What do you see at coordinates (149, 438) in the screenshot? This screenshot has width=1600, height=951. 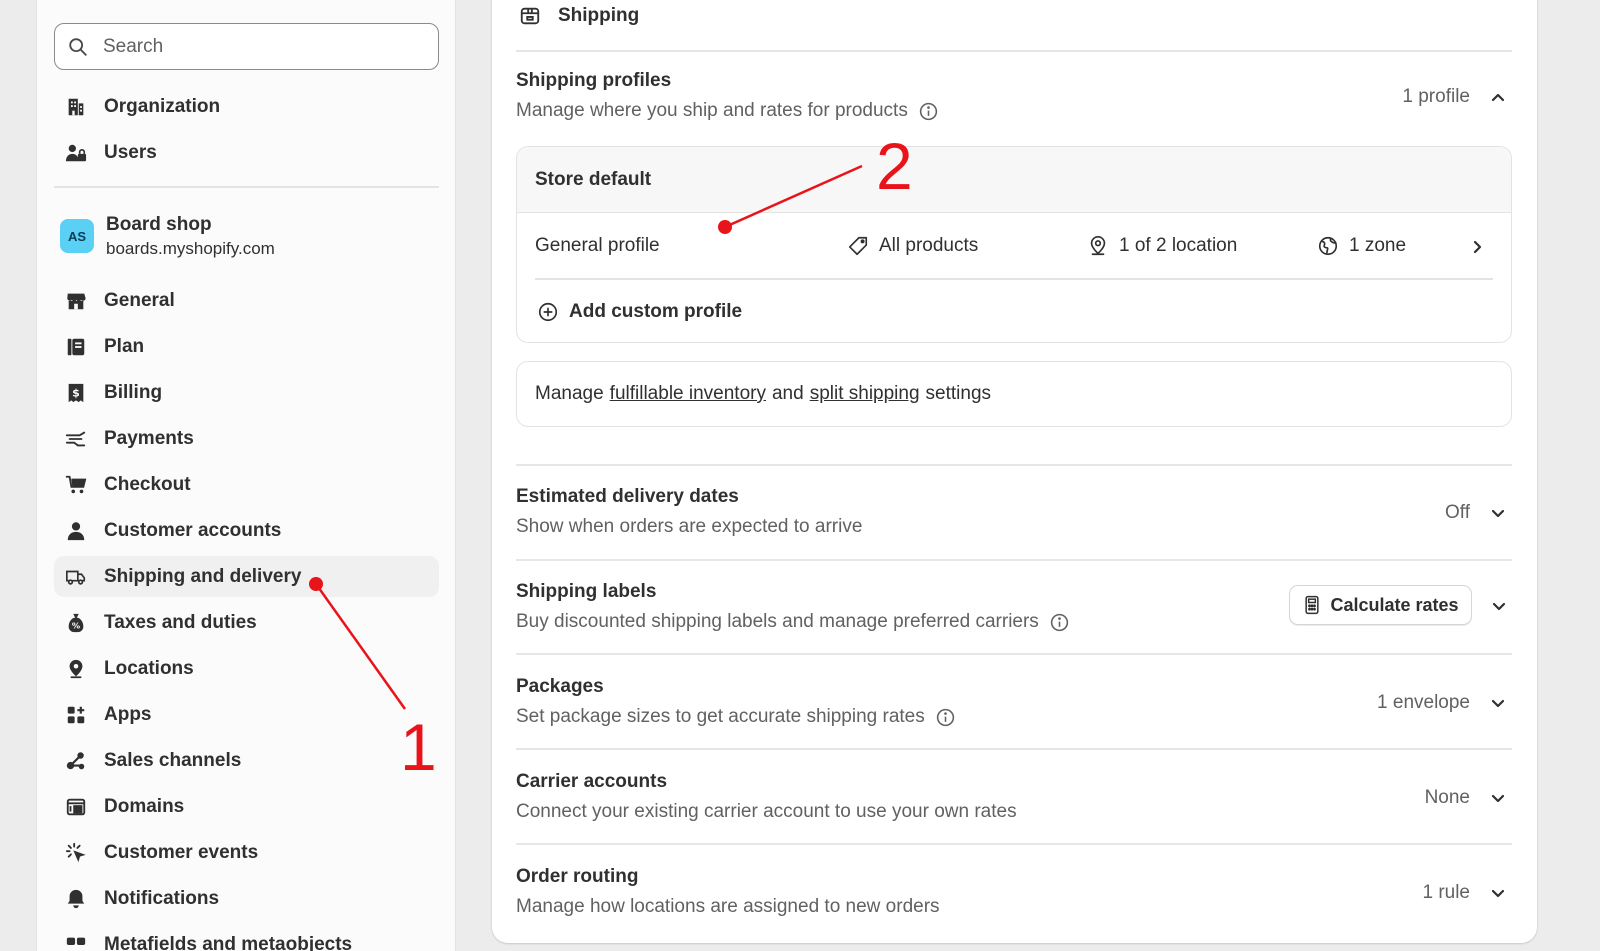 I see `sidebar-item-label: Payments` at bounding box center [149, 438].